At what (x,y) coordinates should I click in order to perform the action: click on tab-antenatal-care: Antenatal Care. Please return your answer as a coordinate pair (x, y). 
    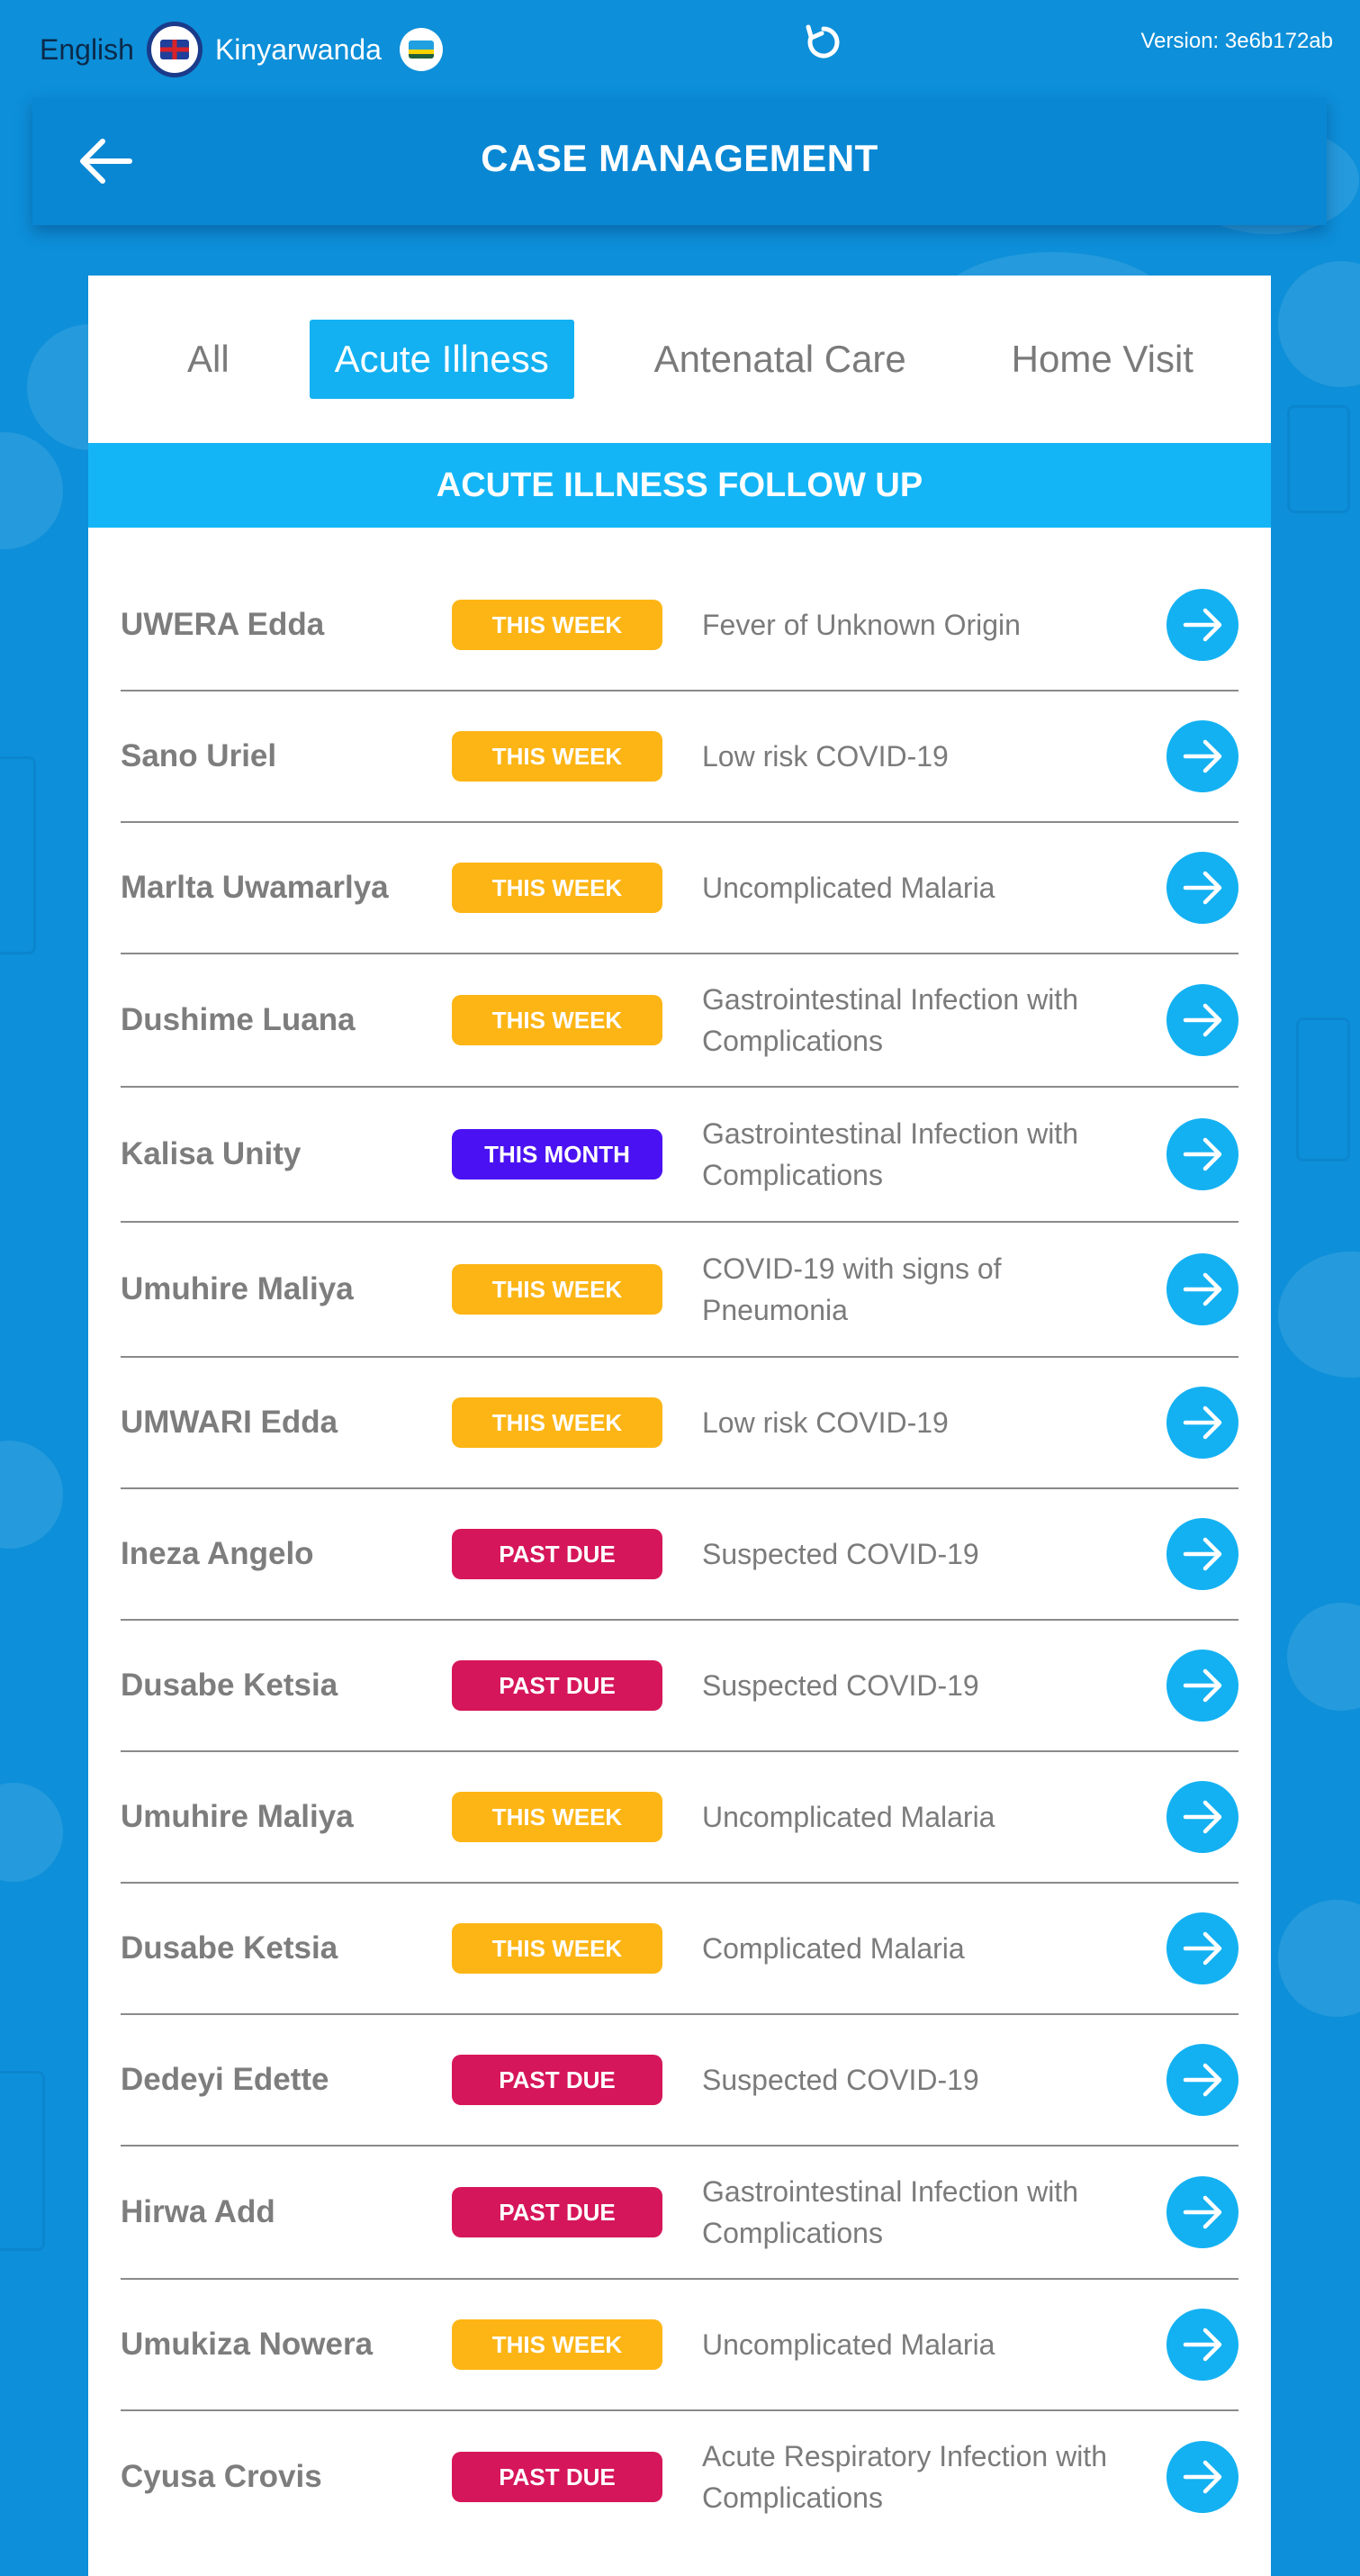
    Looking at the image, I should click on (780, 359).